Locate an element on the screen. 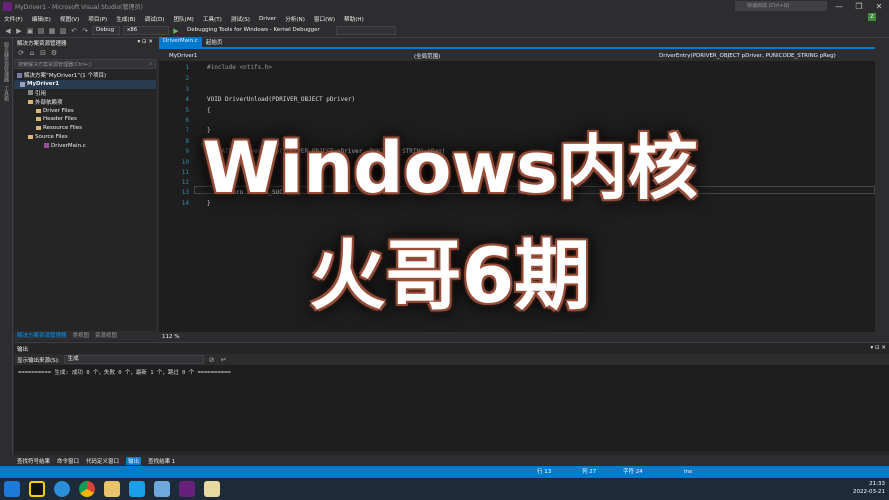  panel-pin-icon: ▾ ⊡ ✕ is located at coordinates (878, 348).